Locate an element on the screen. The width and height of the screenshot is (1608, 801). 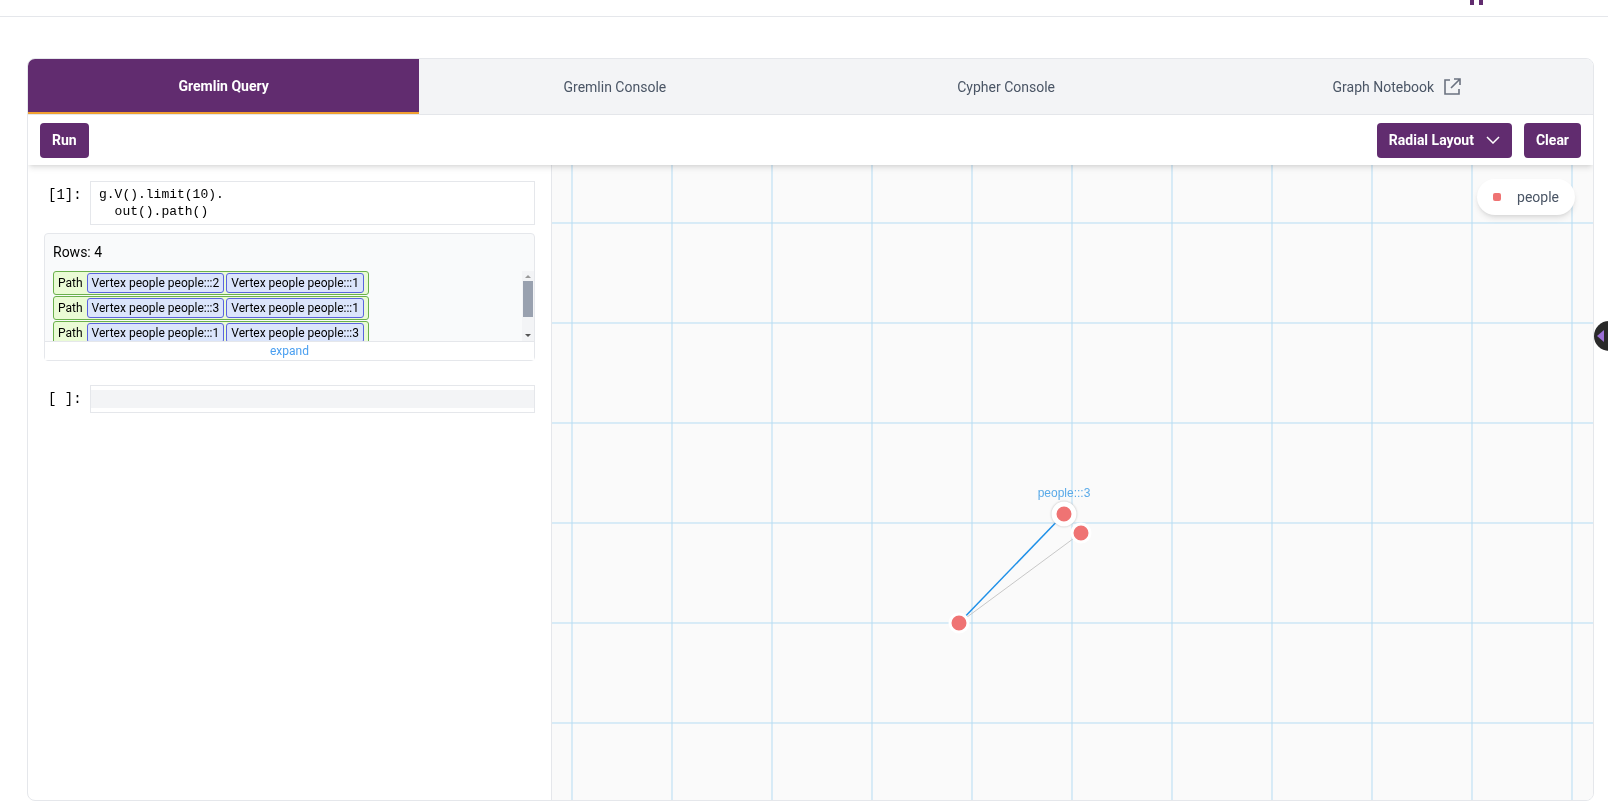
scrollbar is located at coordinates (528, 306).